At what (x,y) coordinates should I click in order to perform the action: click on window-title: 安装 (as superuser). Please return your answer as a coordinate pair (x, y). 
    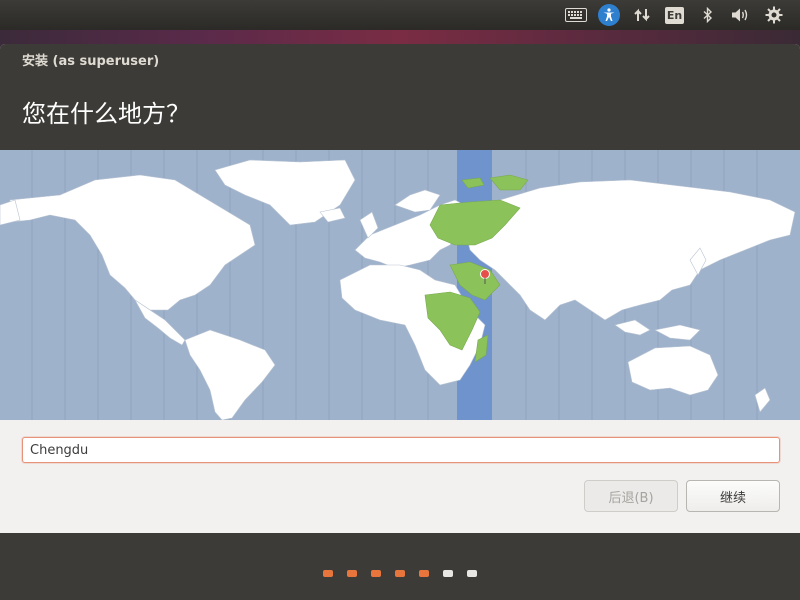
    Looking at the image, I should click on (91, 61).